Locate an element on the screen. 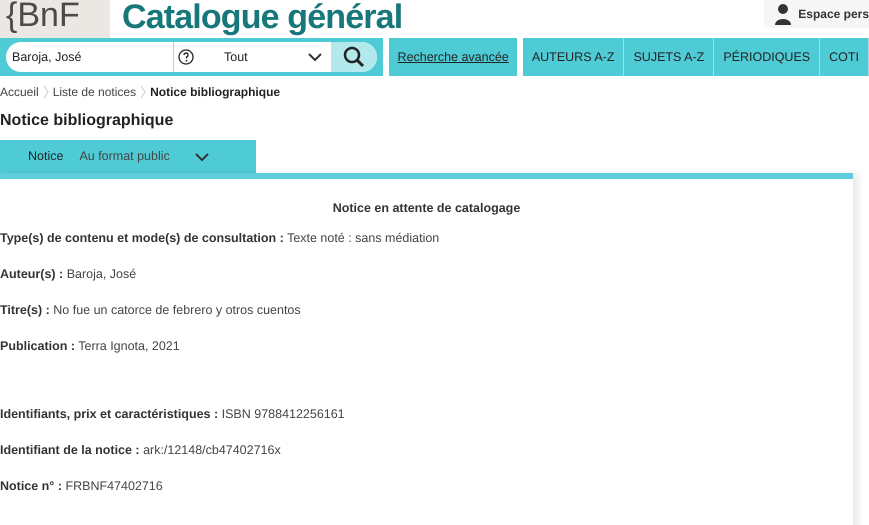 The width and height of the screenshot is (869, 525). bnf-logo: {BnF is located at coordinates (55, 19).